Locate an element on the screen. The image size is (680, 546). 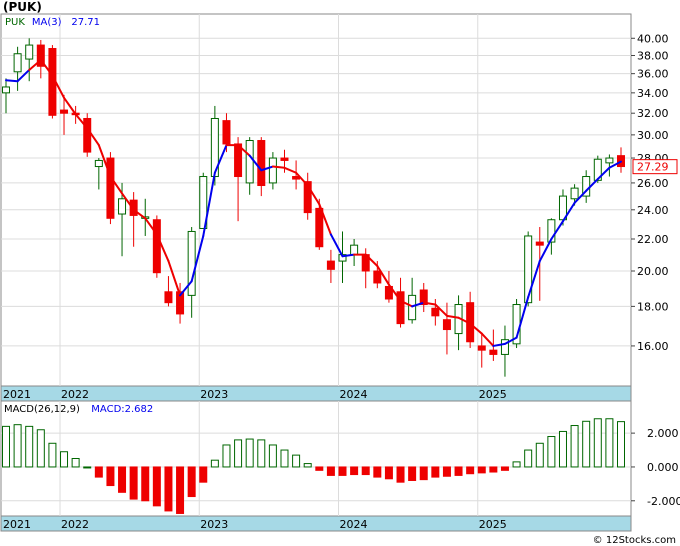
price-x-tick-label: 2024 is located at coordinates (354, 394).